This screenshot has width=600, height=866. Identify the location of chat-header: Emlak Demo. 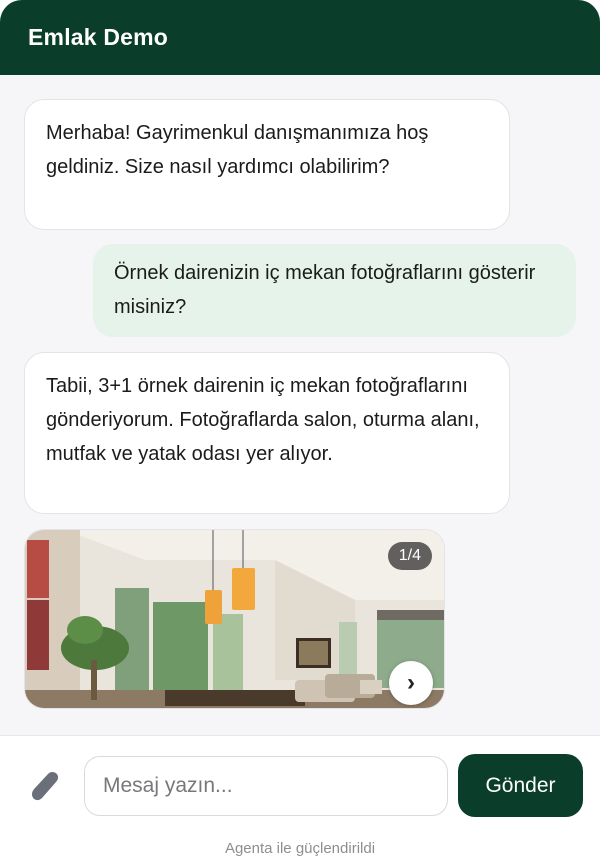
(300, 37).